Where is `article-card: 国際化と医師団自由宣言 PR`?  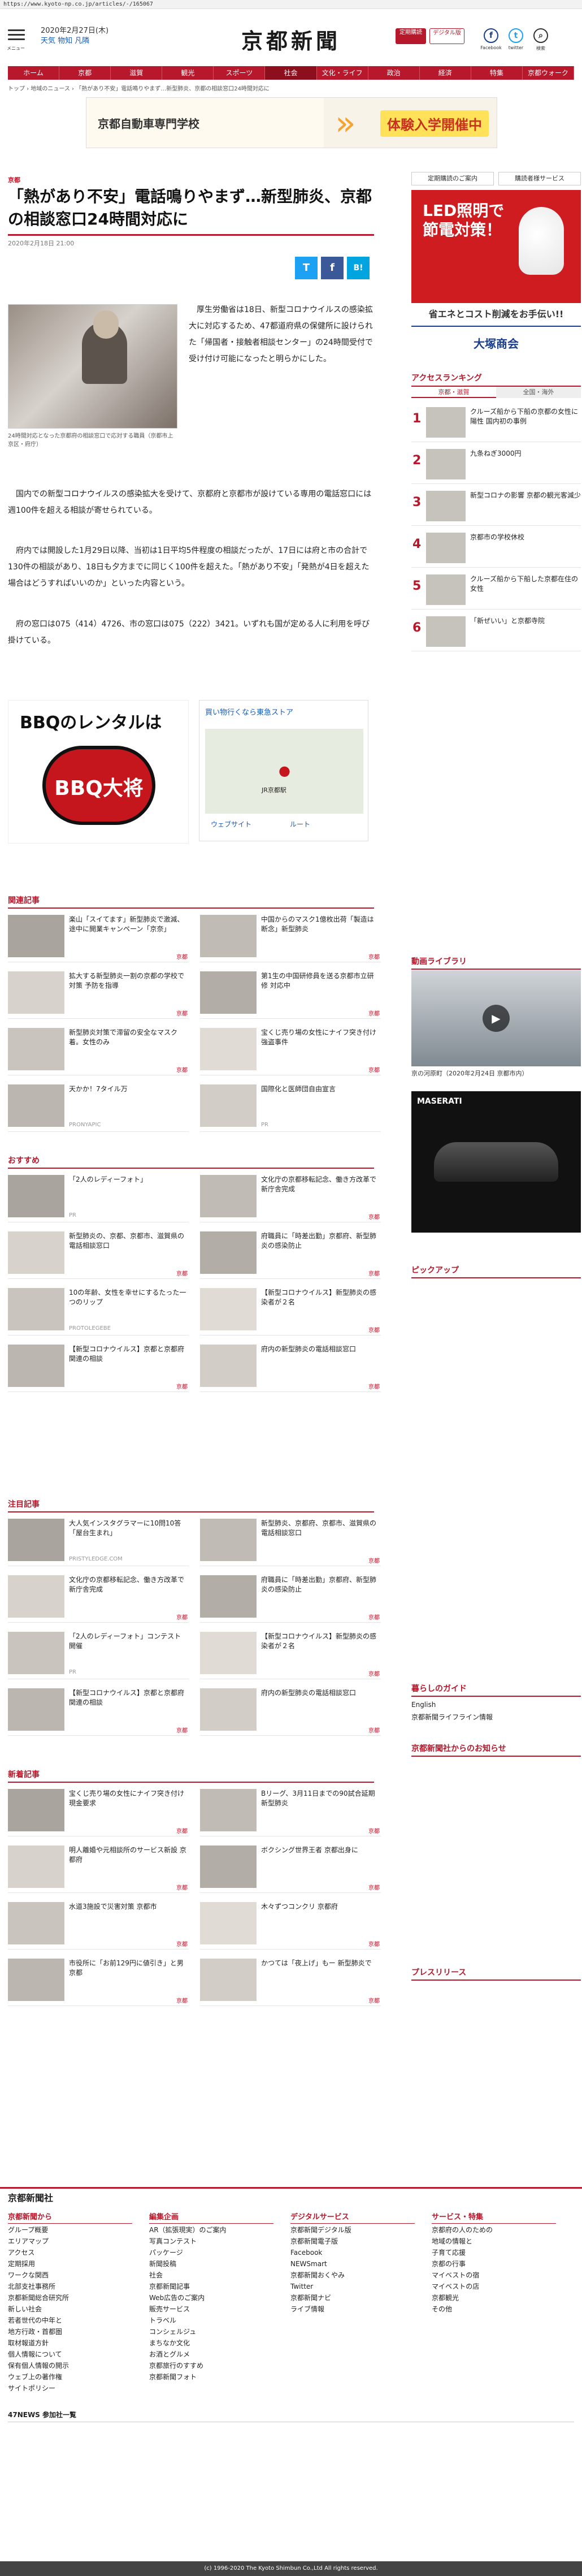
article-card: 国際化と医師団自由宣言 PR is located at coordinates (290, 1106).